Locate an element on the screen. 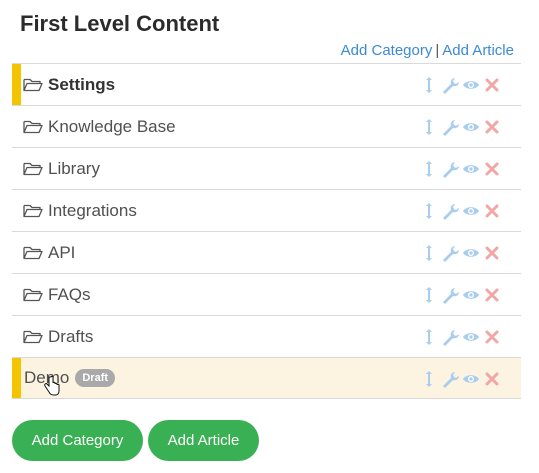 Image resolution: width=539 pixels, height=473 pixels. row-label-text: API is located at coordinates (62, 252).